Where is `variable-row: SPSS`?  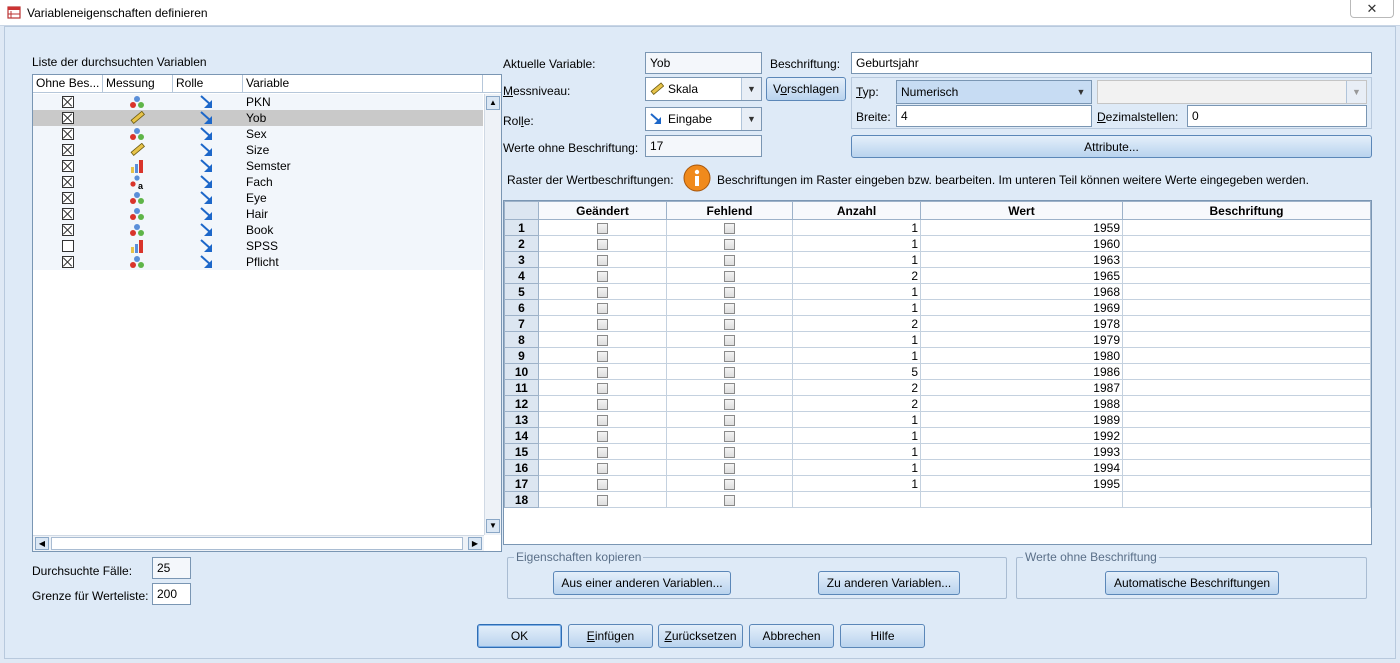 variable-row: SPSS is located at coordinates (258, 246).